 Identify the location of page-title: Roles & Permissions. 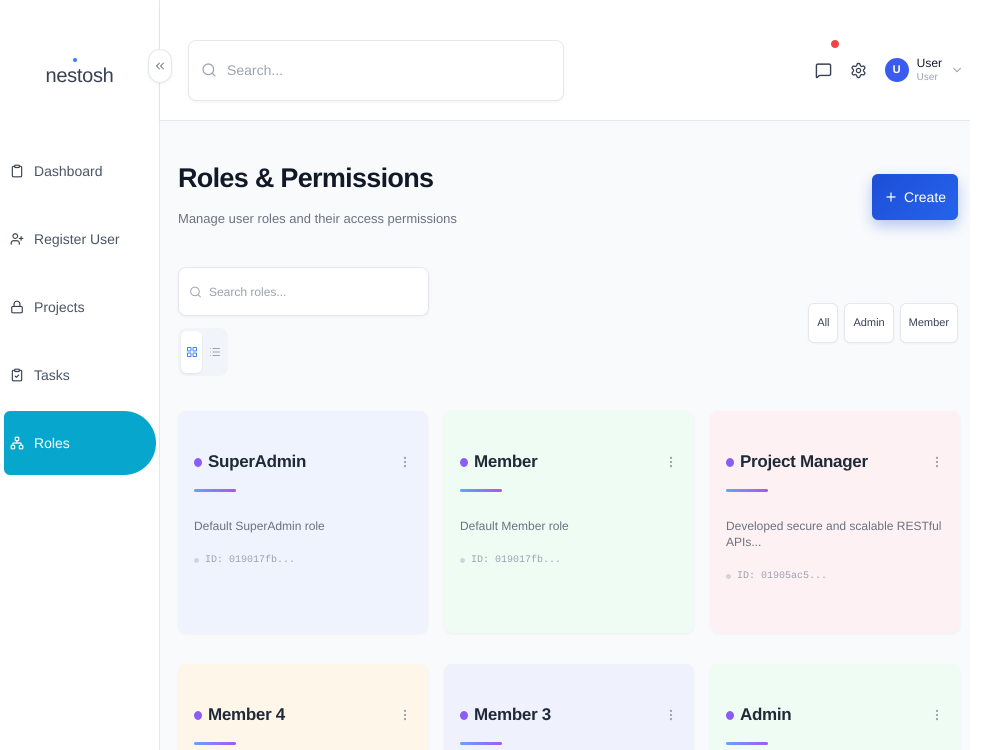
(306, 178).